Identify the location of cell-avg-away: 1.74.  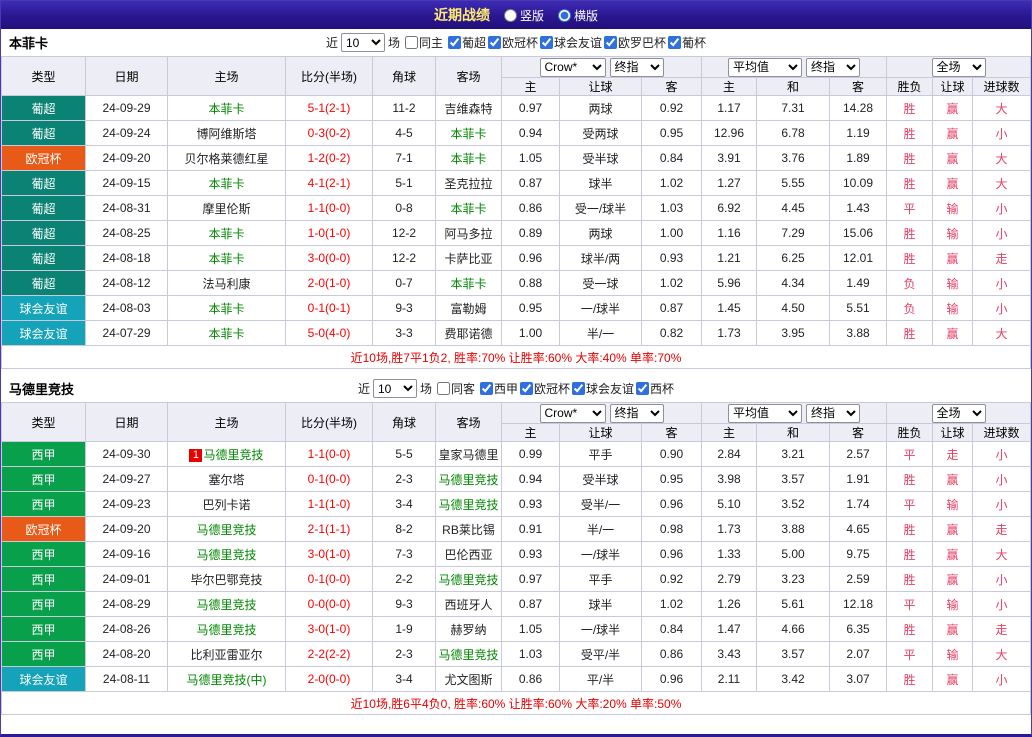
(858, 504).